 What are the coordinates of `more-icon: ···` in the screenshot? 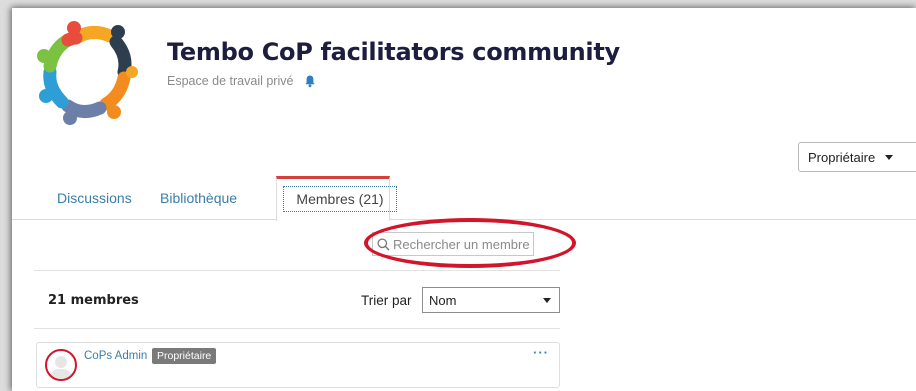 It's located at (541, 352).